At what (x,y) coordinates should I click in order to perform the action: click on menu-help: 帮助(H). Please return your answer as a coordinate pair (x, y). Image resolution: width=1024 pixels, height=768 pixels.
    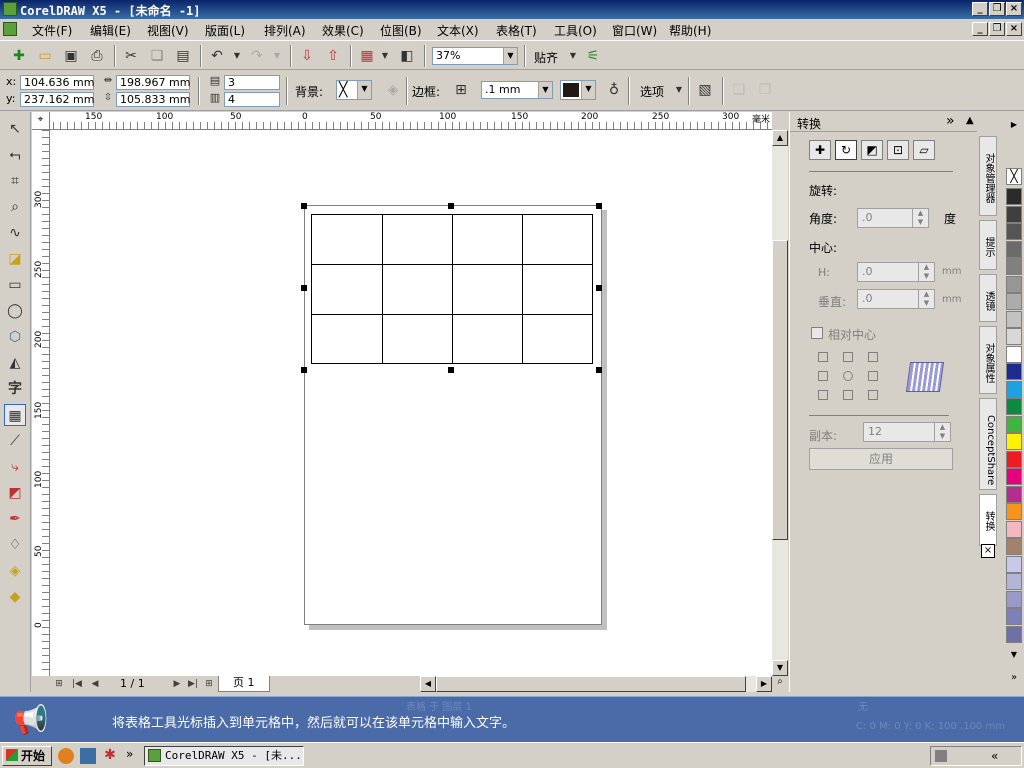
    Looking at the image, I should click on (690, 30).